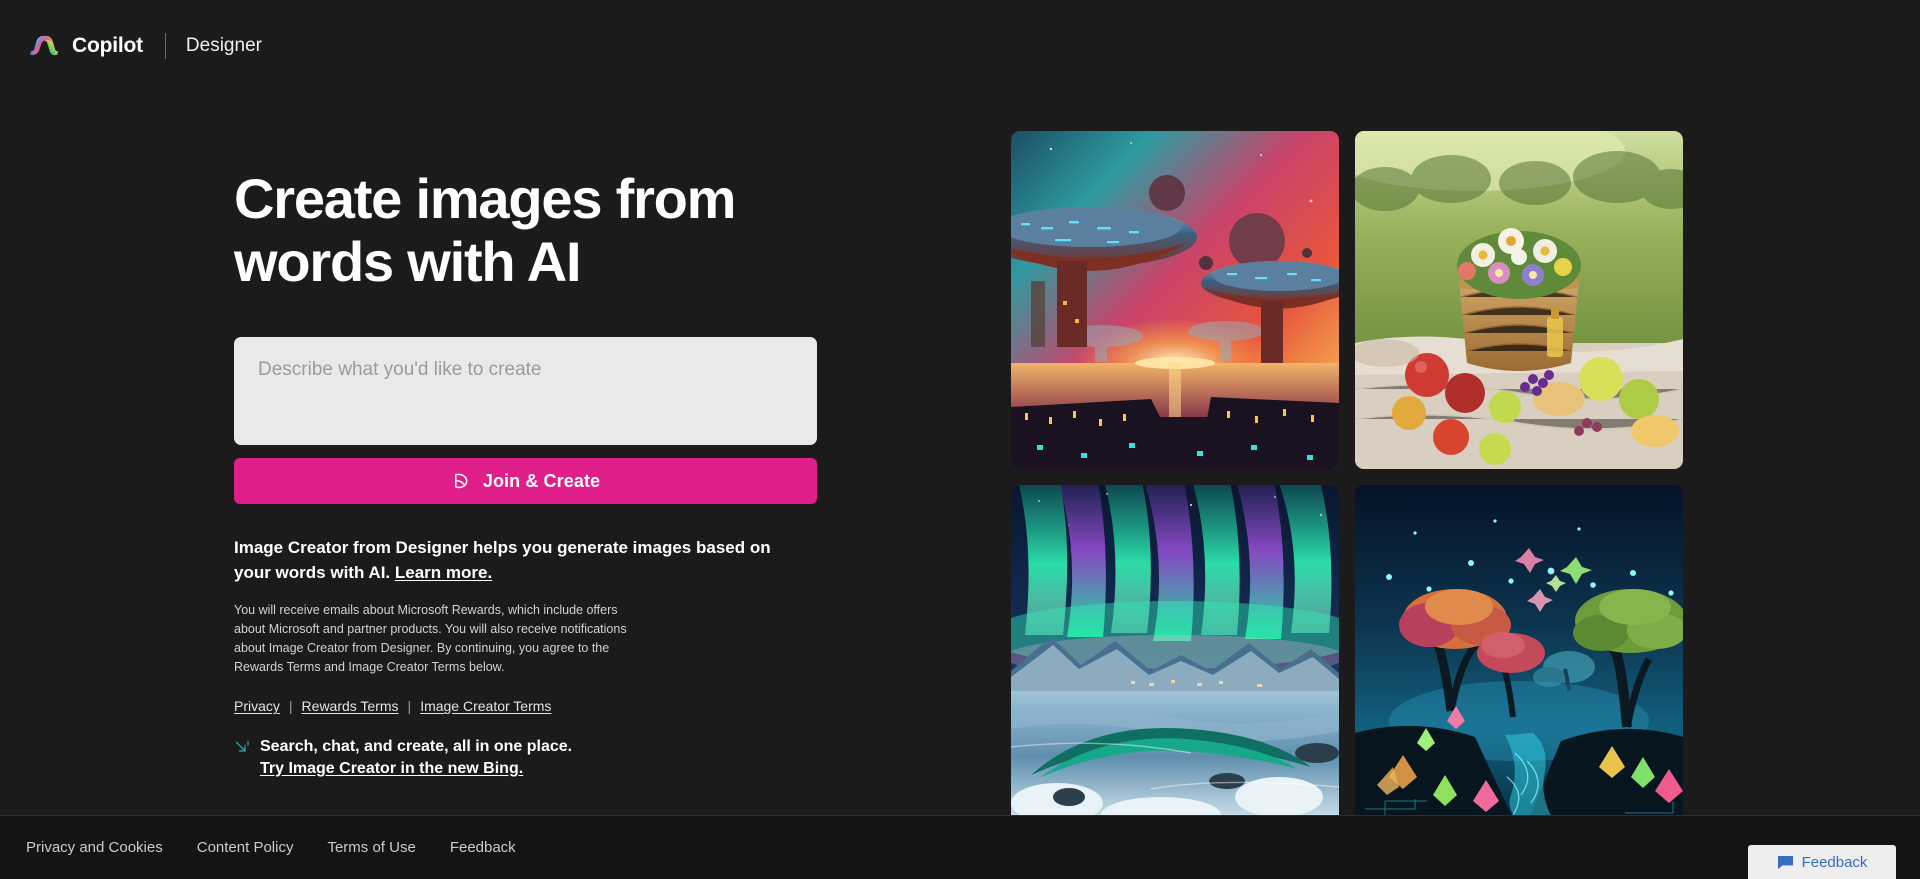  I want to click on picnic-basket-flowers-image, so click(1519, 300).